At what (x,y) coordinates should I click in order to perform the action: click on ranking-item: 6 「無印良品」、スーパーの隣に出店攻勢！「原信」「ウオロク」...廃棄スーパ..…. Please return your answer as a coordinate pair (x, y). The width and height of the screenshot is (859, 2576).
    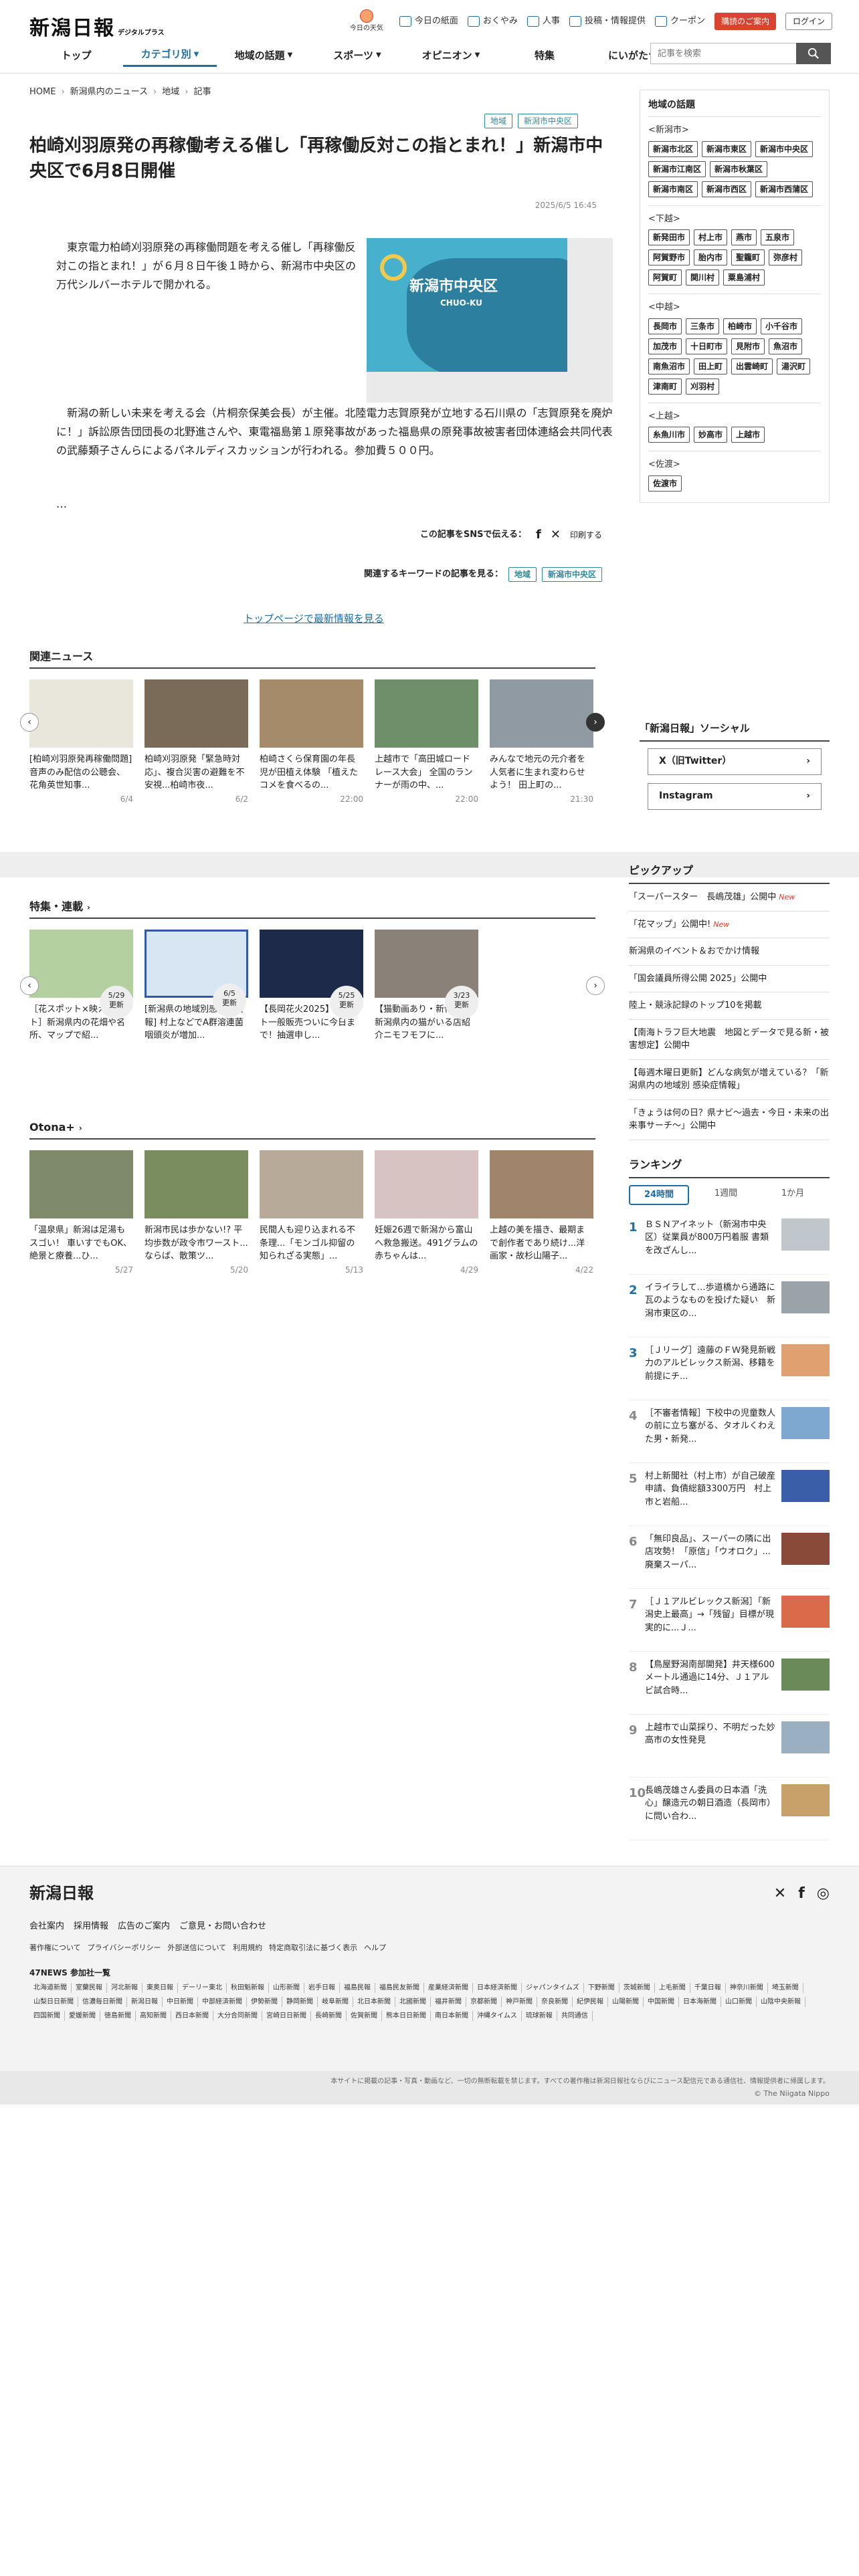
    Looking at the image, I should click on (730, 1558).